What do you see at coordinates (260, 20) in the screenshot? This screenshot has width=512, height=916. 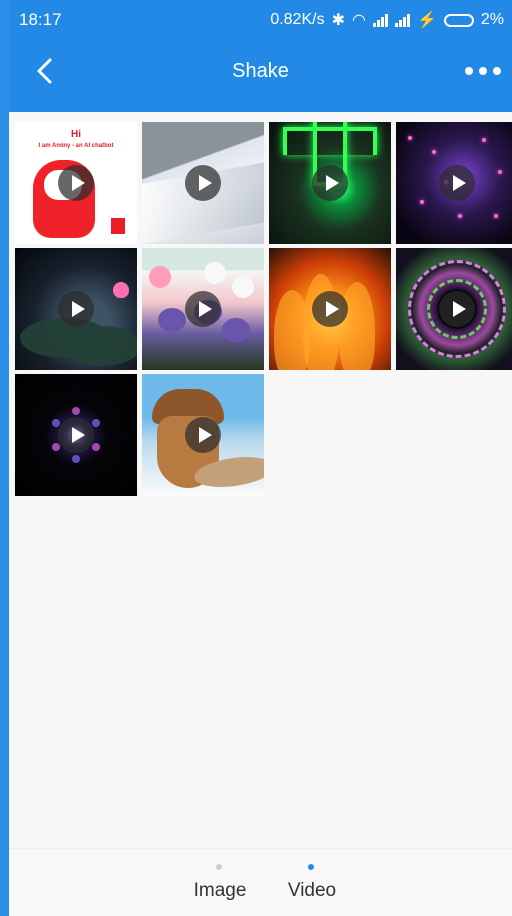 I see `status-bar: 18:17 0.82K/s ✱ ◠ ⚡ 2%` at bounding box center [260, 20].